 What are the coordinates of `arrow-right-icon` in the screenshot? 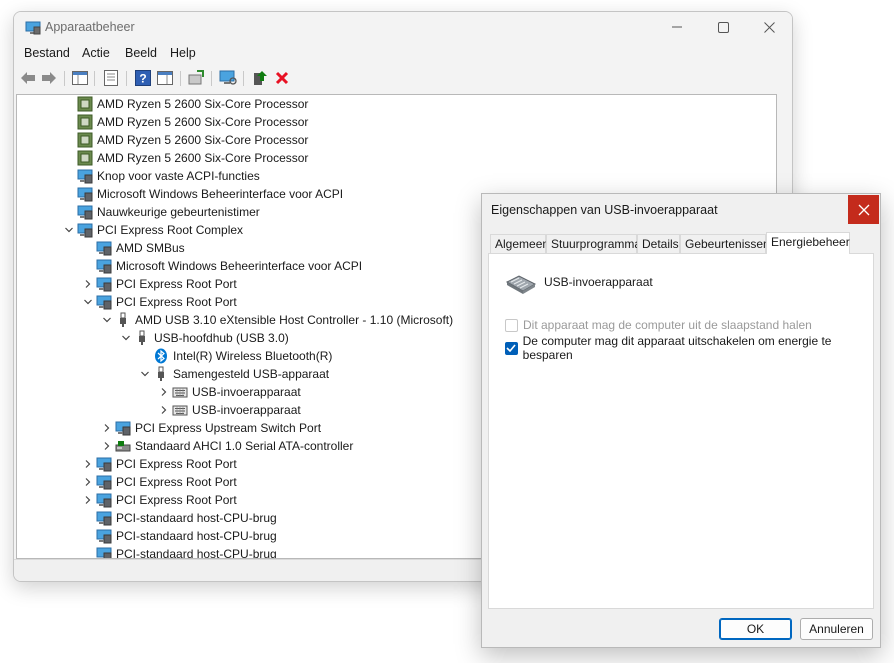 It's located at (49, 78).